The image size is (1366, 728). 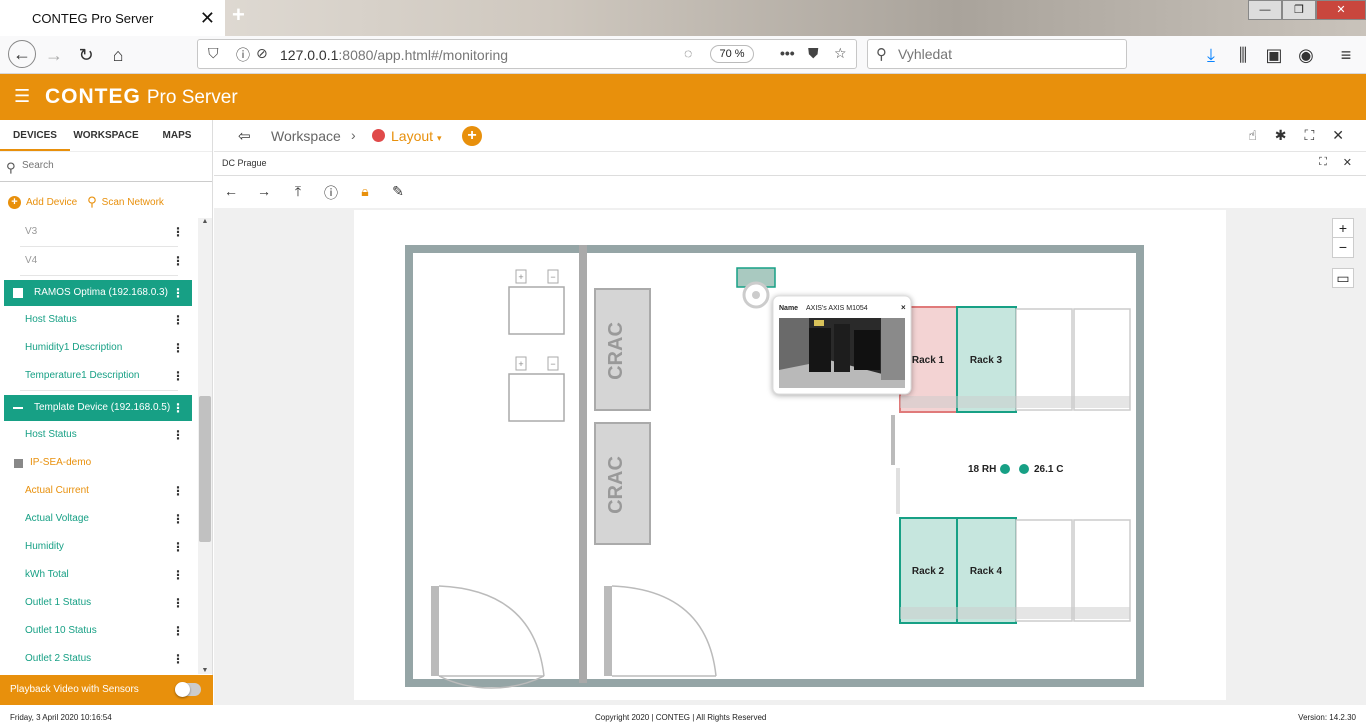 What do you see at coordinates (1252, 135) in the screenshot?
I see `touch-icon: ☝` at bounding box center [1252, 135].